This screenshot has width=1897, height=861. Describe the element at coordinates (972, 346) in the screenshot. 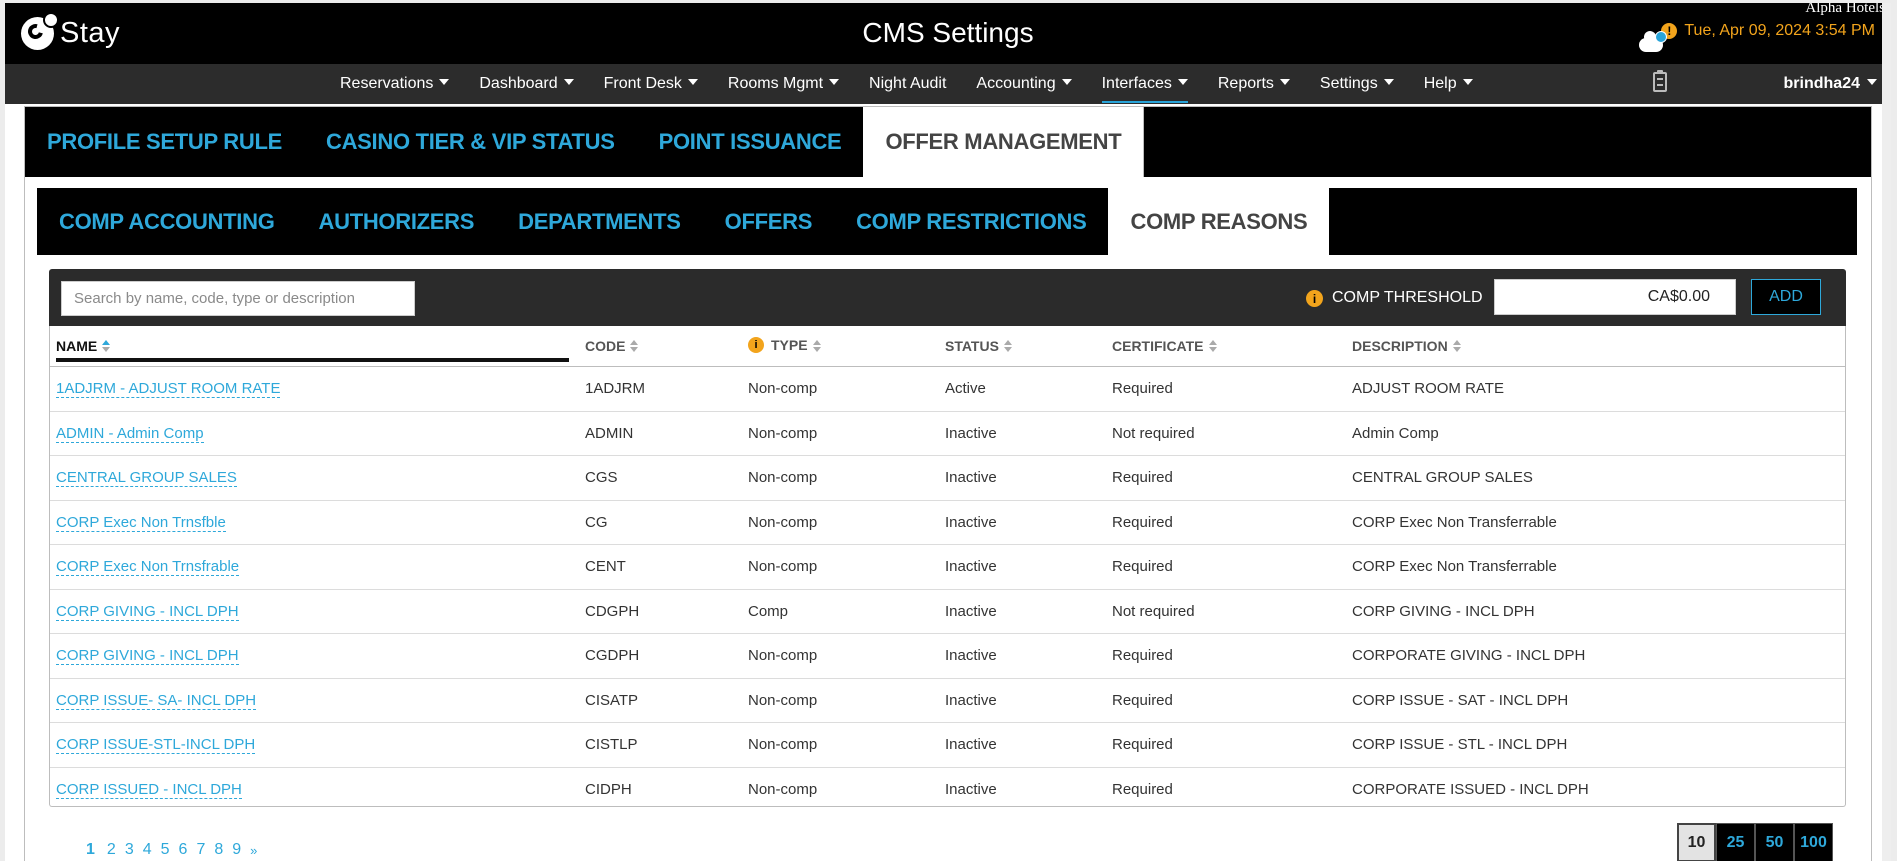

I see `column-header-label: STATUS` at that location.